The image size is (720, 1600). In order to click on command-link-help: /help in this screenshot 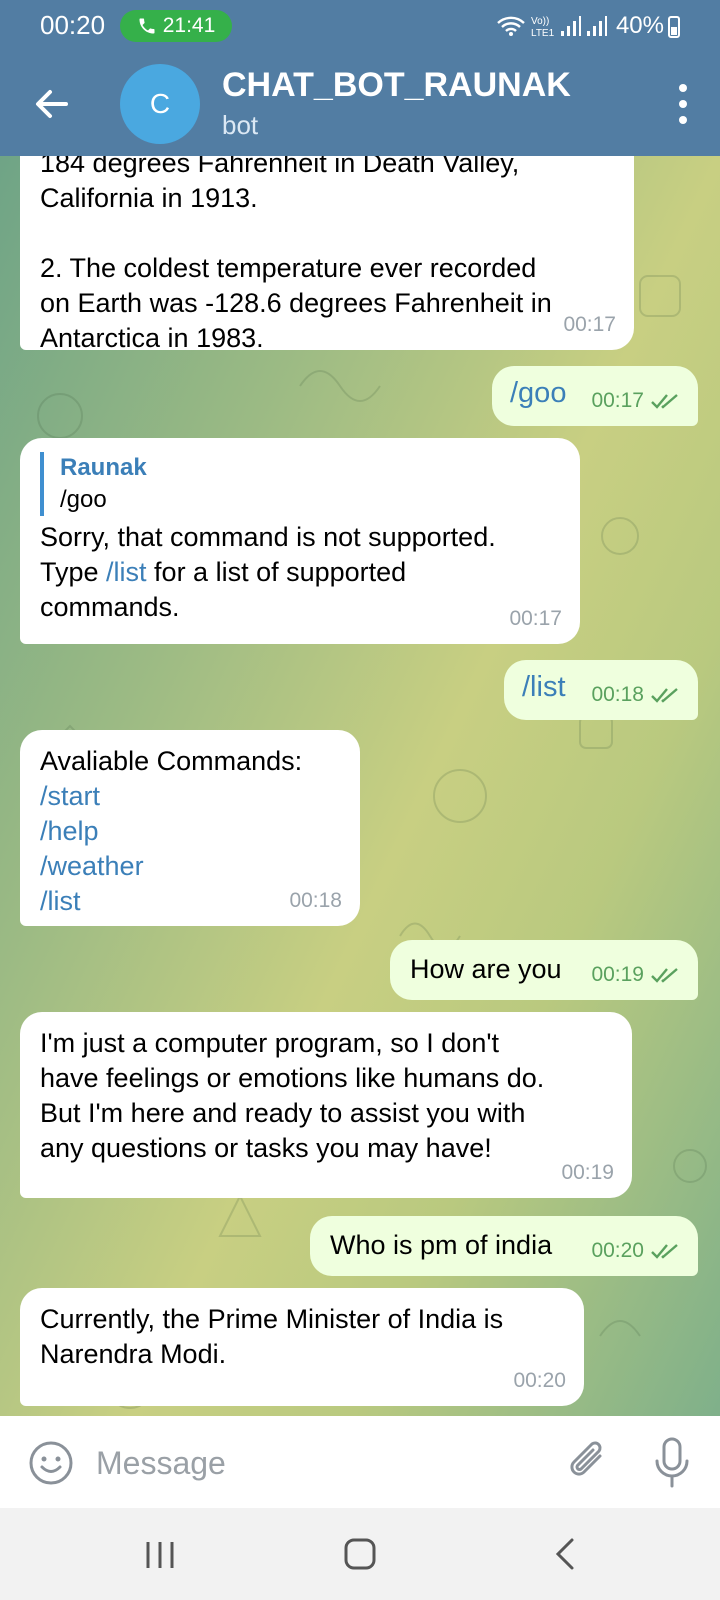, I will do `click(190, 831)`.